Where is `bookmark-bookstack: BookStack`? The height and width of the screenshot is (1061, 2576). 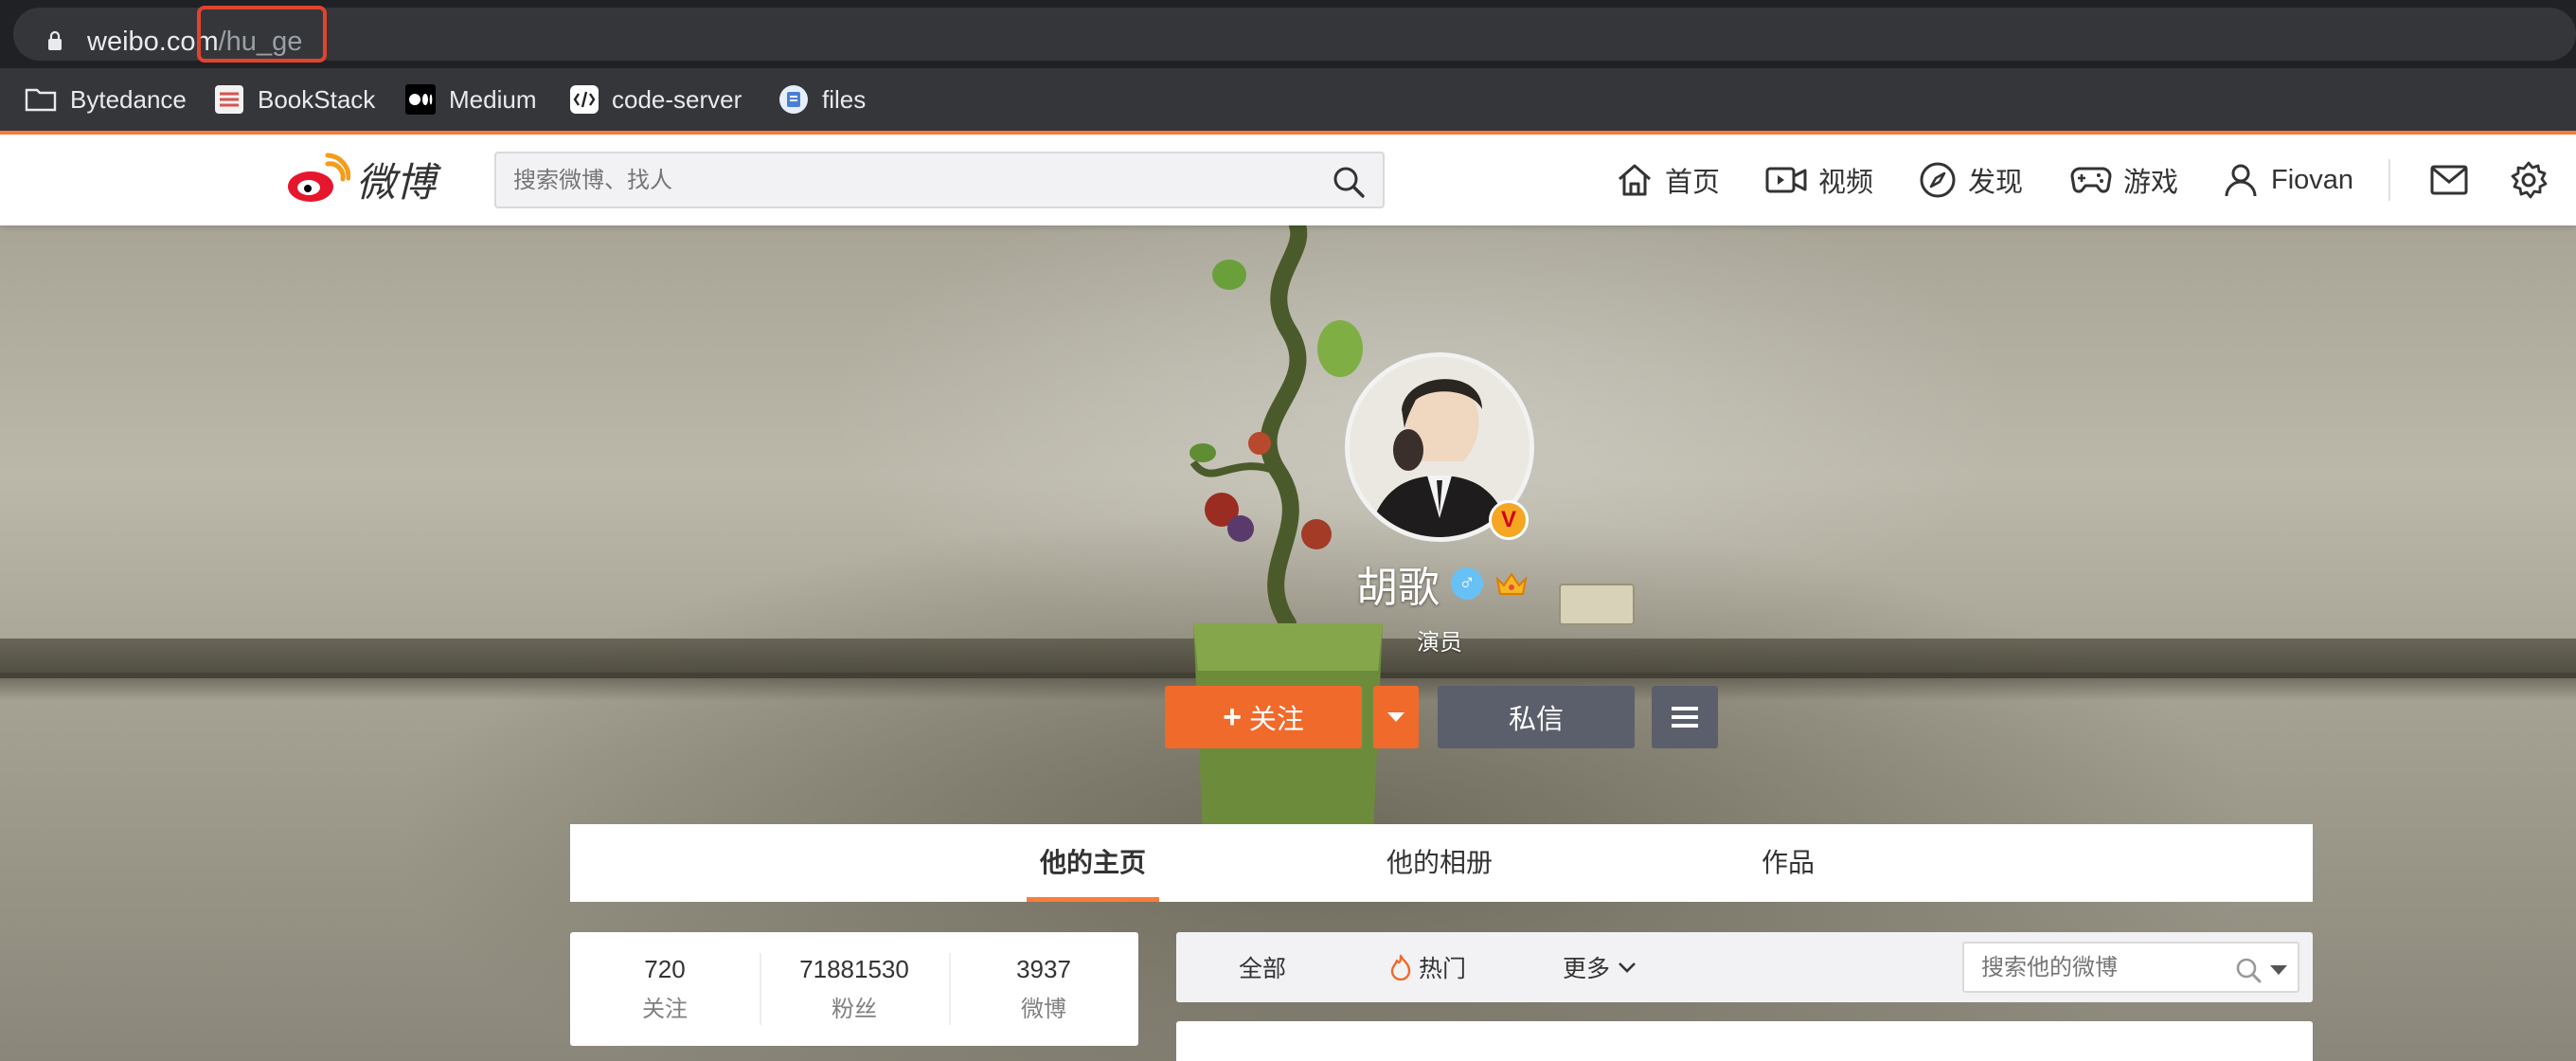
bookmark-bookstack: BookStack is located at coordinates (294, 99).